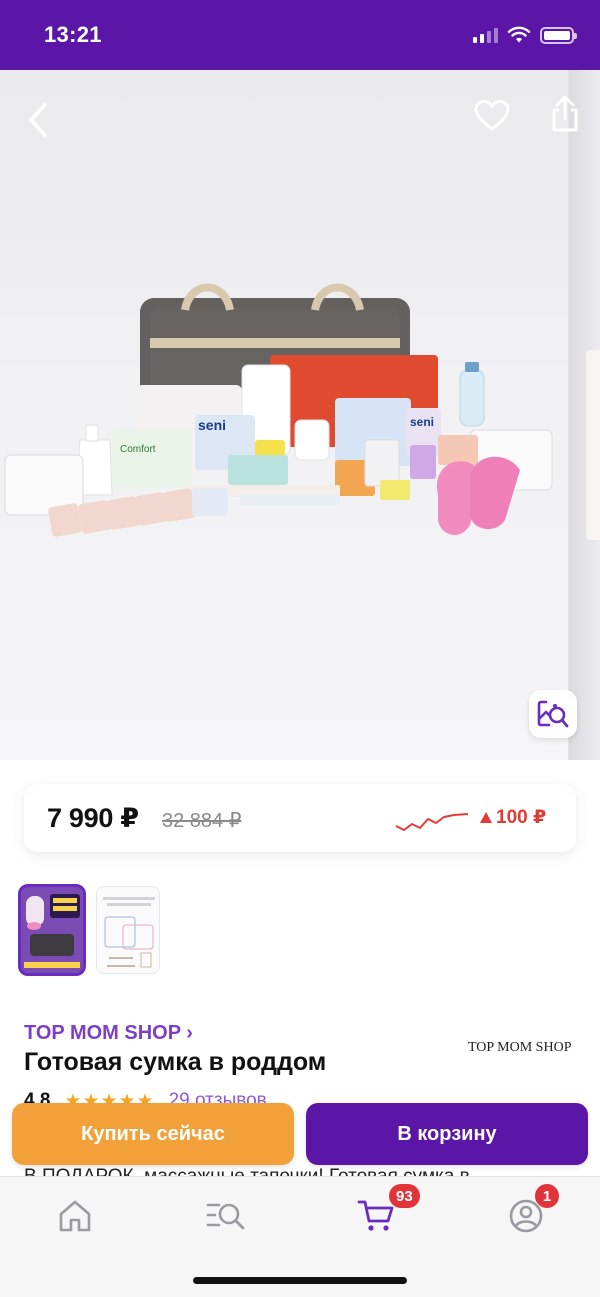 Image resolution: width=600 pixels, height=1297 pixels. I want to click on home-indicator, so click(300, 1280).